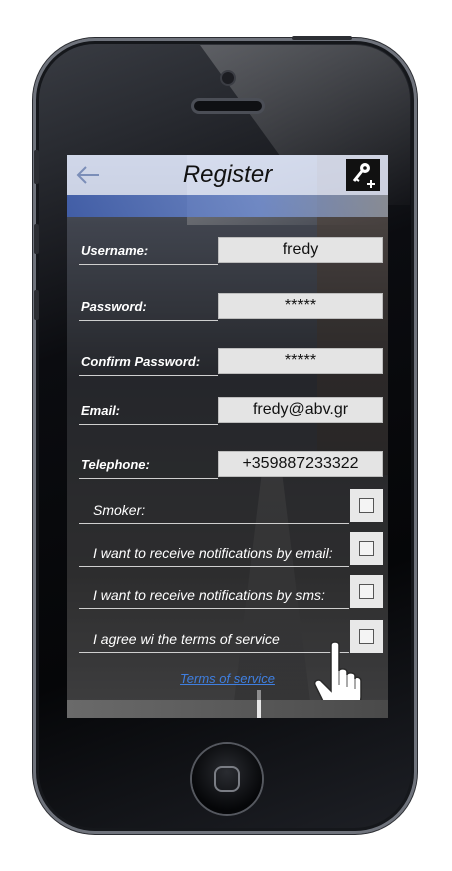  I want to click on home-button, so click(227, 779).